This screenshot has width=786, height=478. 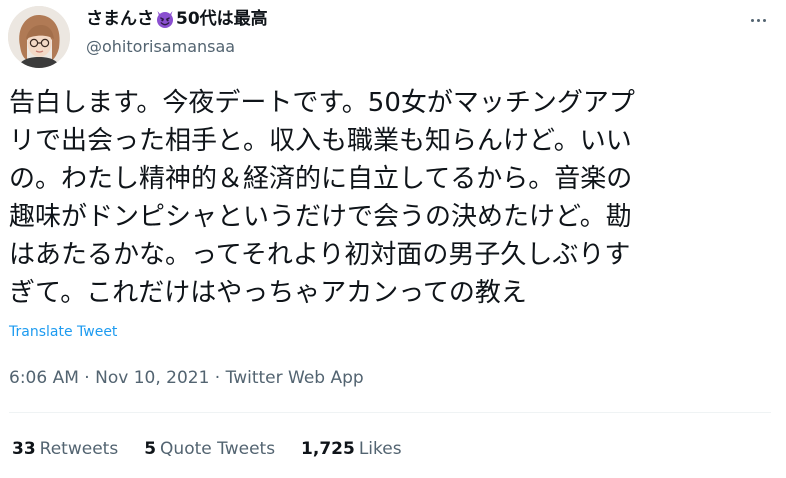 What do you see at coordinates (63, 332) in the screenshot?
I see `translate-tweet-link: Translate Tweet` at bounding box center [63, 332].